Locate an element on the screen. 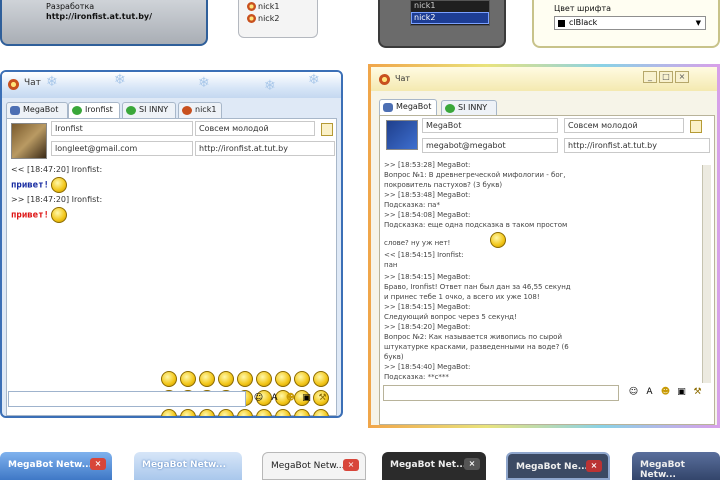 The height and width of the screenshot is (480, 720). nick-field: Ironfist is located at coordinates (122, 128).